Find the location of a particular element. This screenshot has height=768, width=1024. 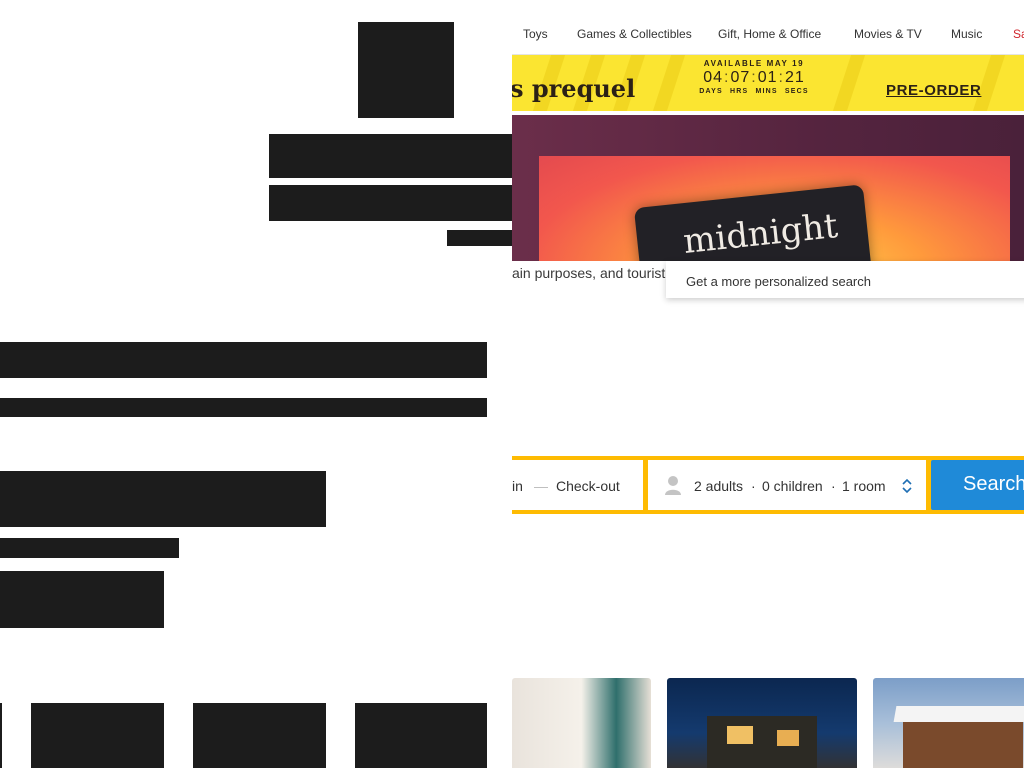

adults-count: 2 adults is located at coordinates (719, 486).